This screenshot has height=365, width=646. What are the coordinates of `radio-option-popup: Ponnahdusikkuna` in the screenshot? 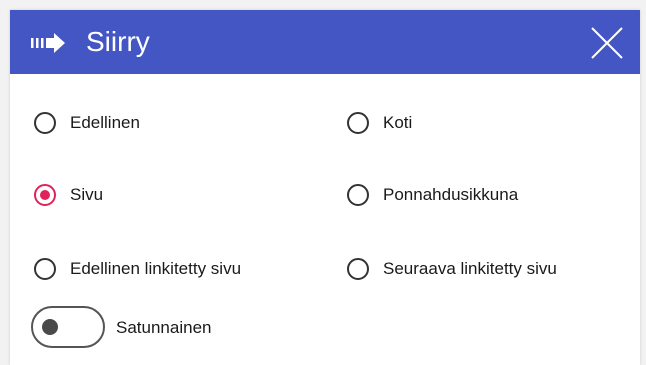 It's located at (432, 195).